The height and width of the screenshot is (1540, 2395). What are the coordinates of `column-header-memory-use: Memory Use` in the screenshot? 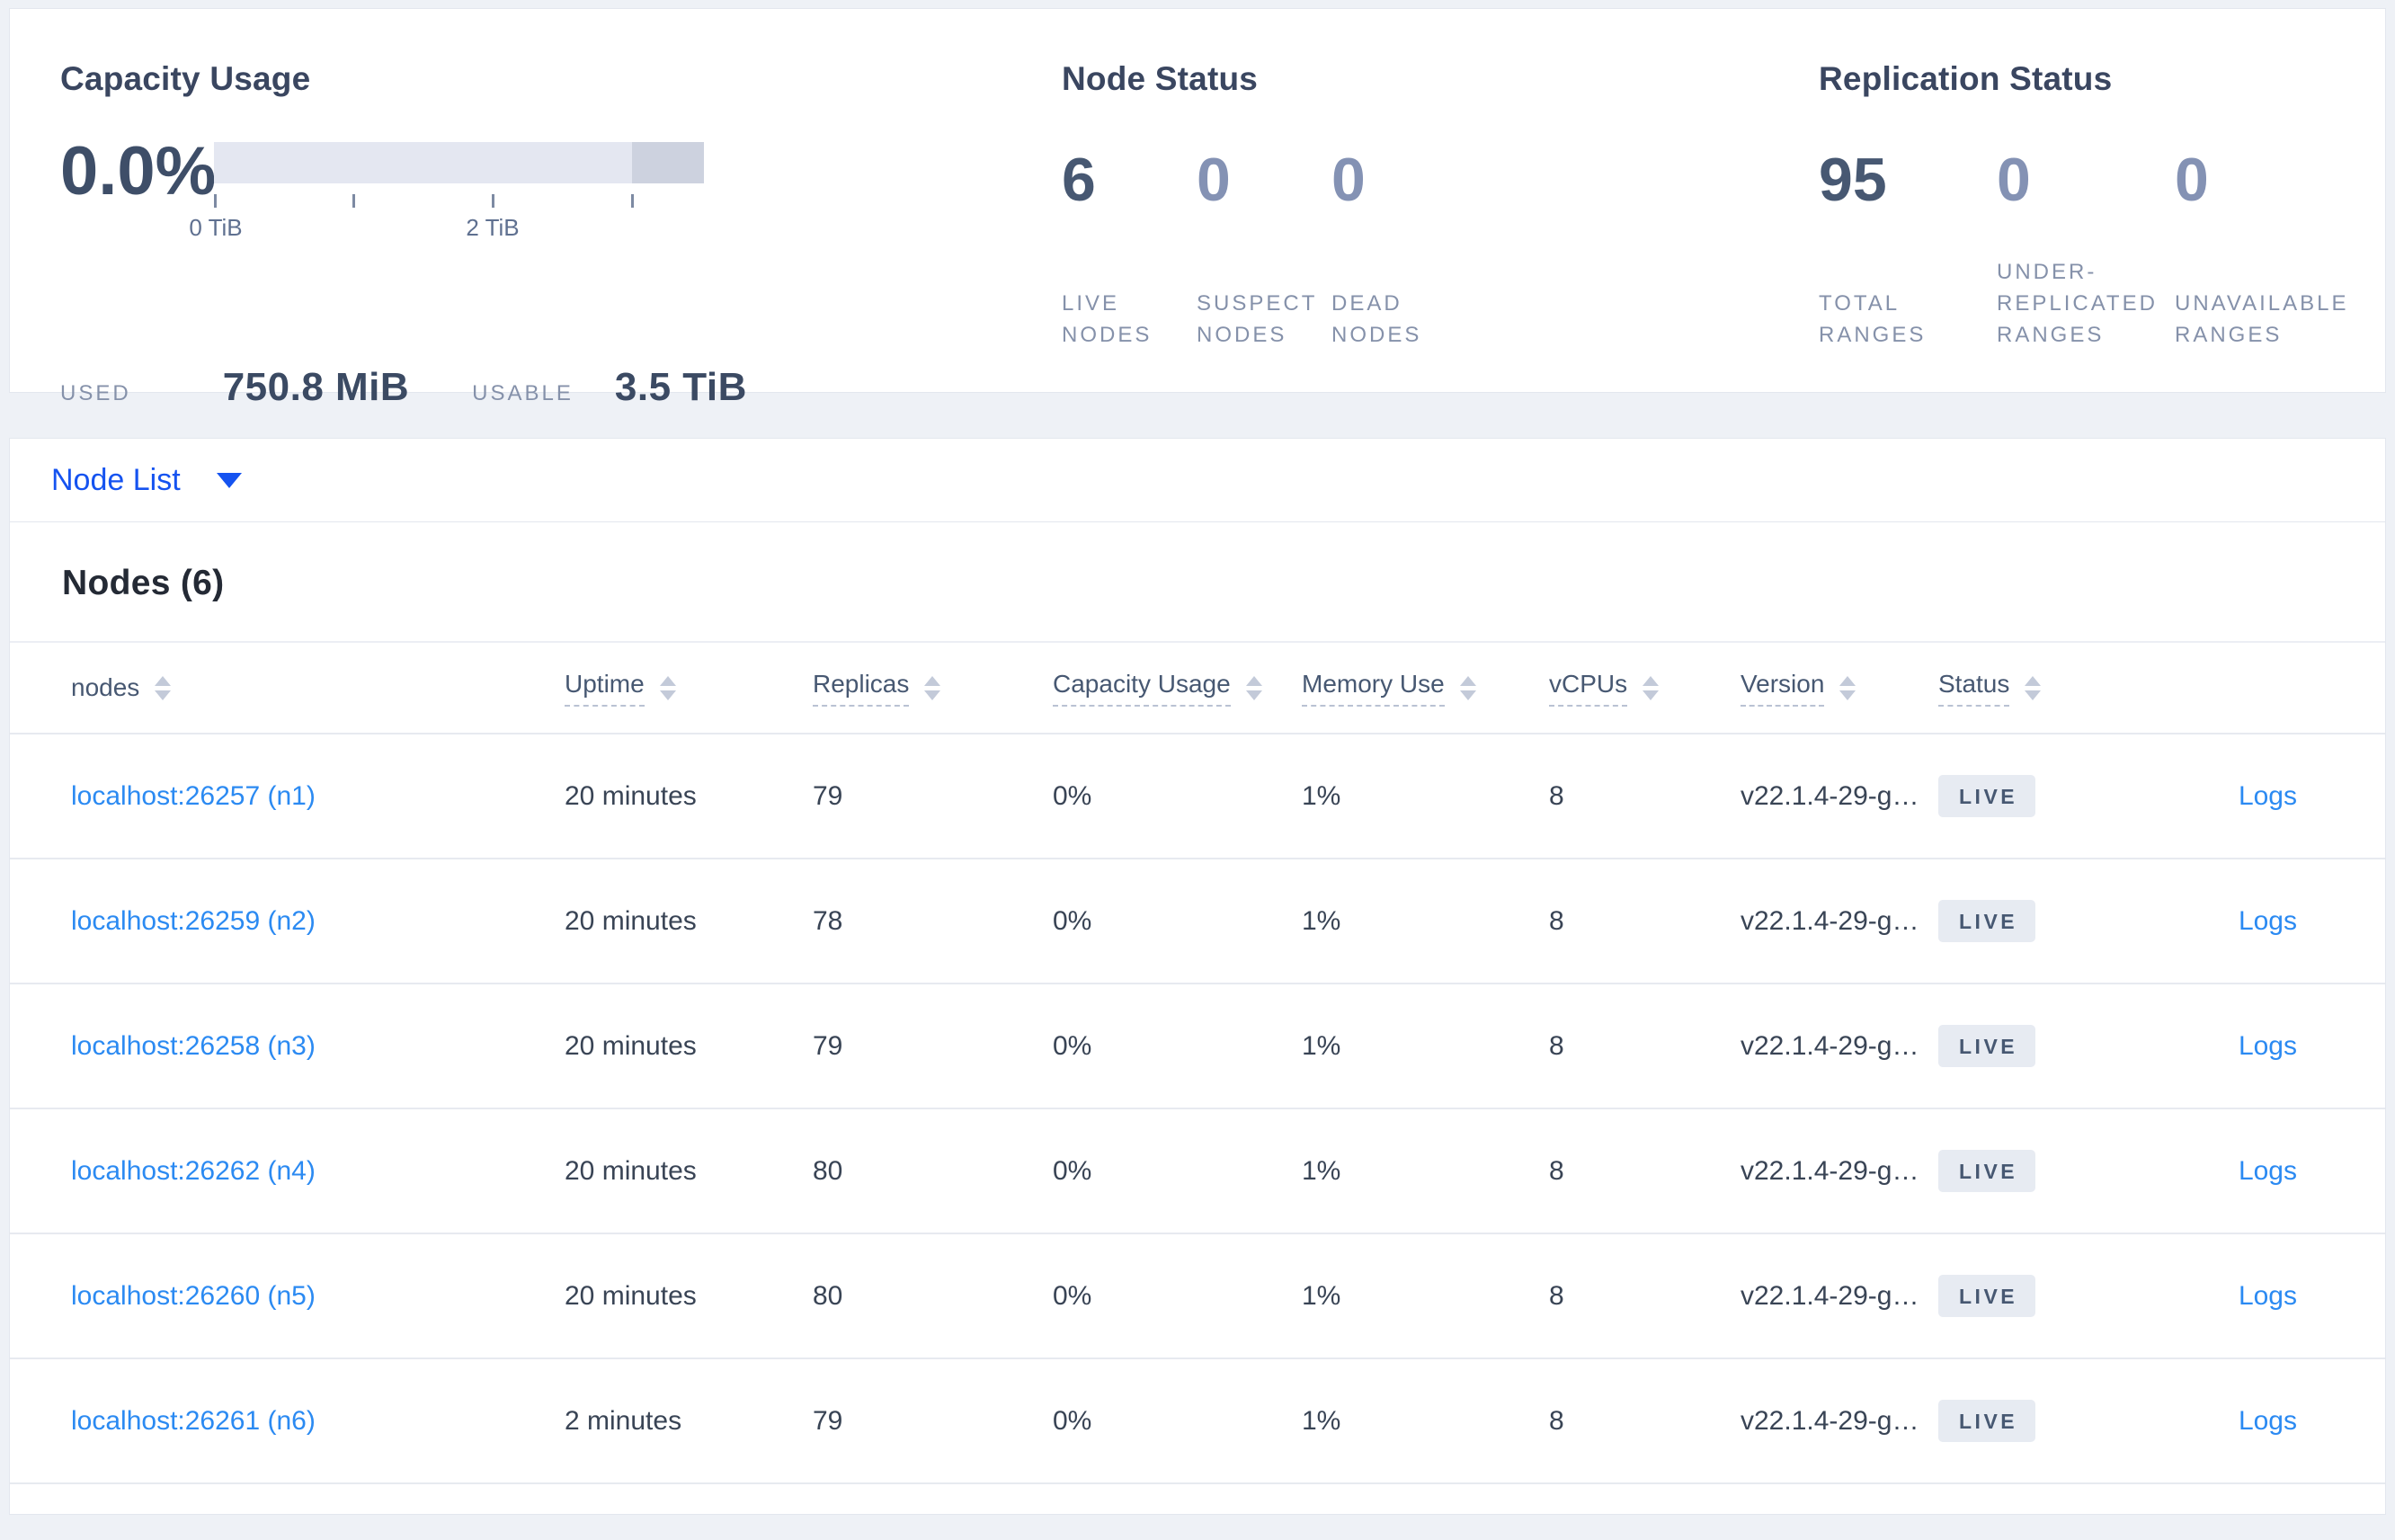 It's located at (1425, 689).